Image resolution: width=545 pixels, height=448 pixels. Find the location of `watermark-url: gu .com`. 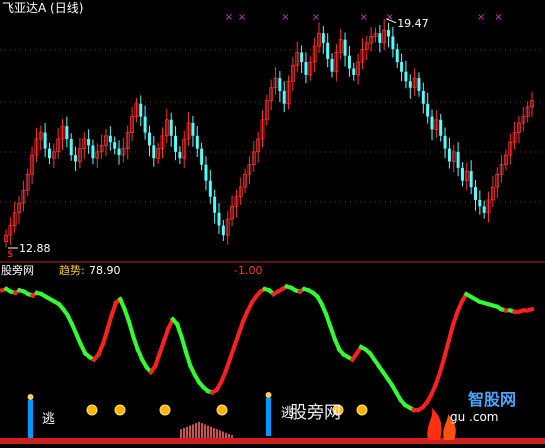

watermark-url: gu .com is located at coordinates (474, 417).